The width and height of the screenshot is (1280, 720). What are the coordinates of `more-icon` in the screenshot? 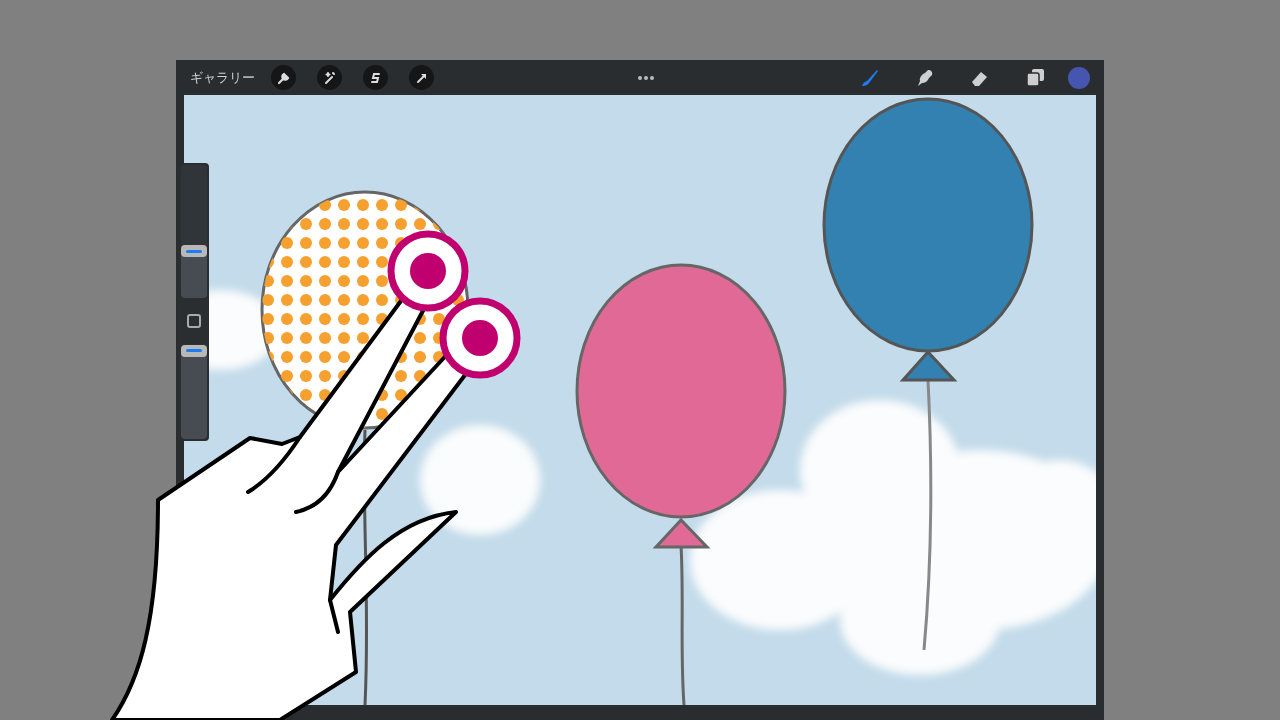 It's located at (645, 77).